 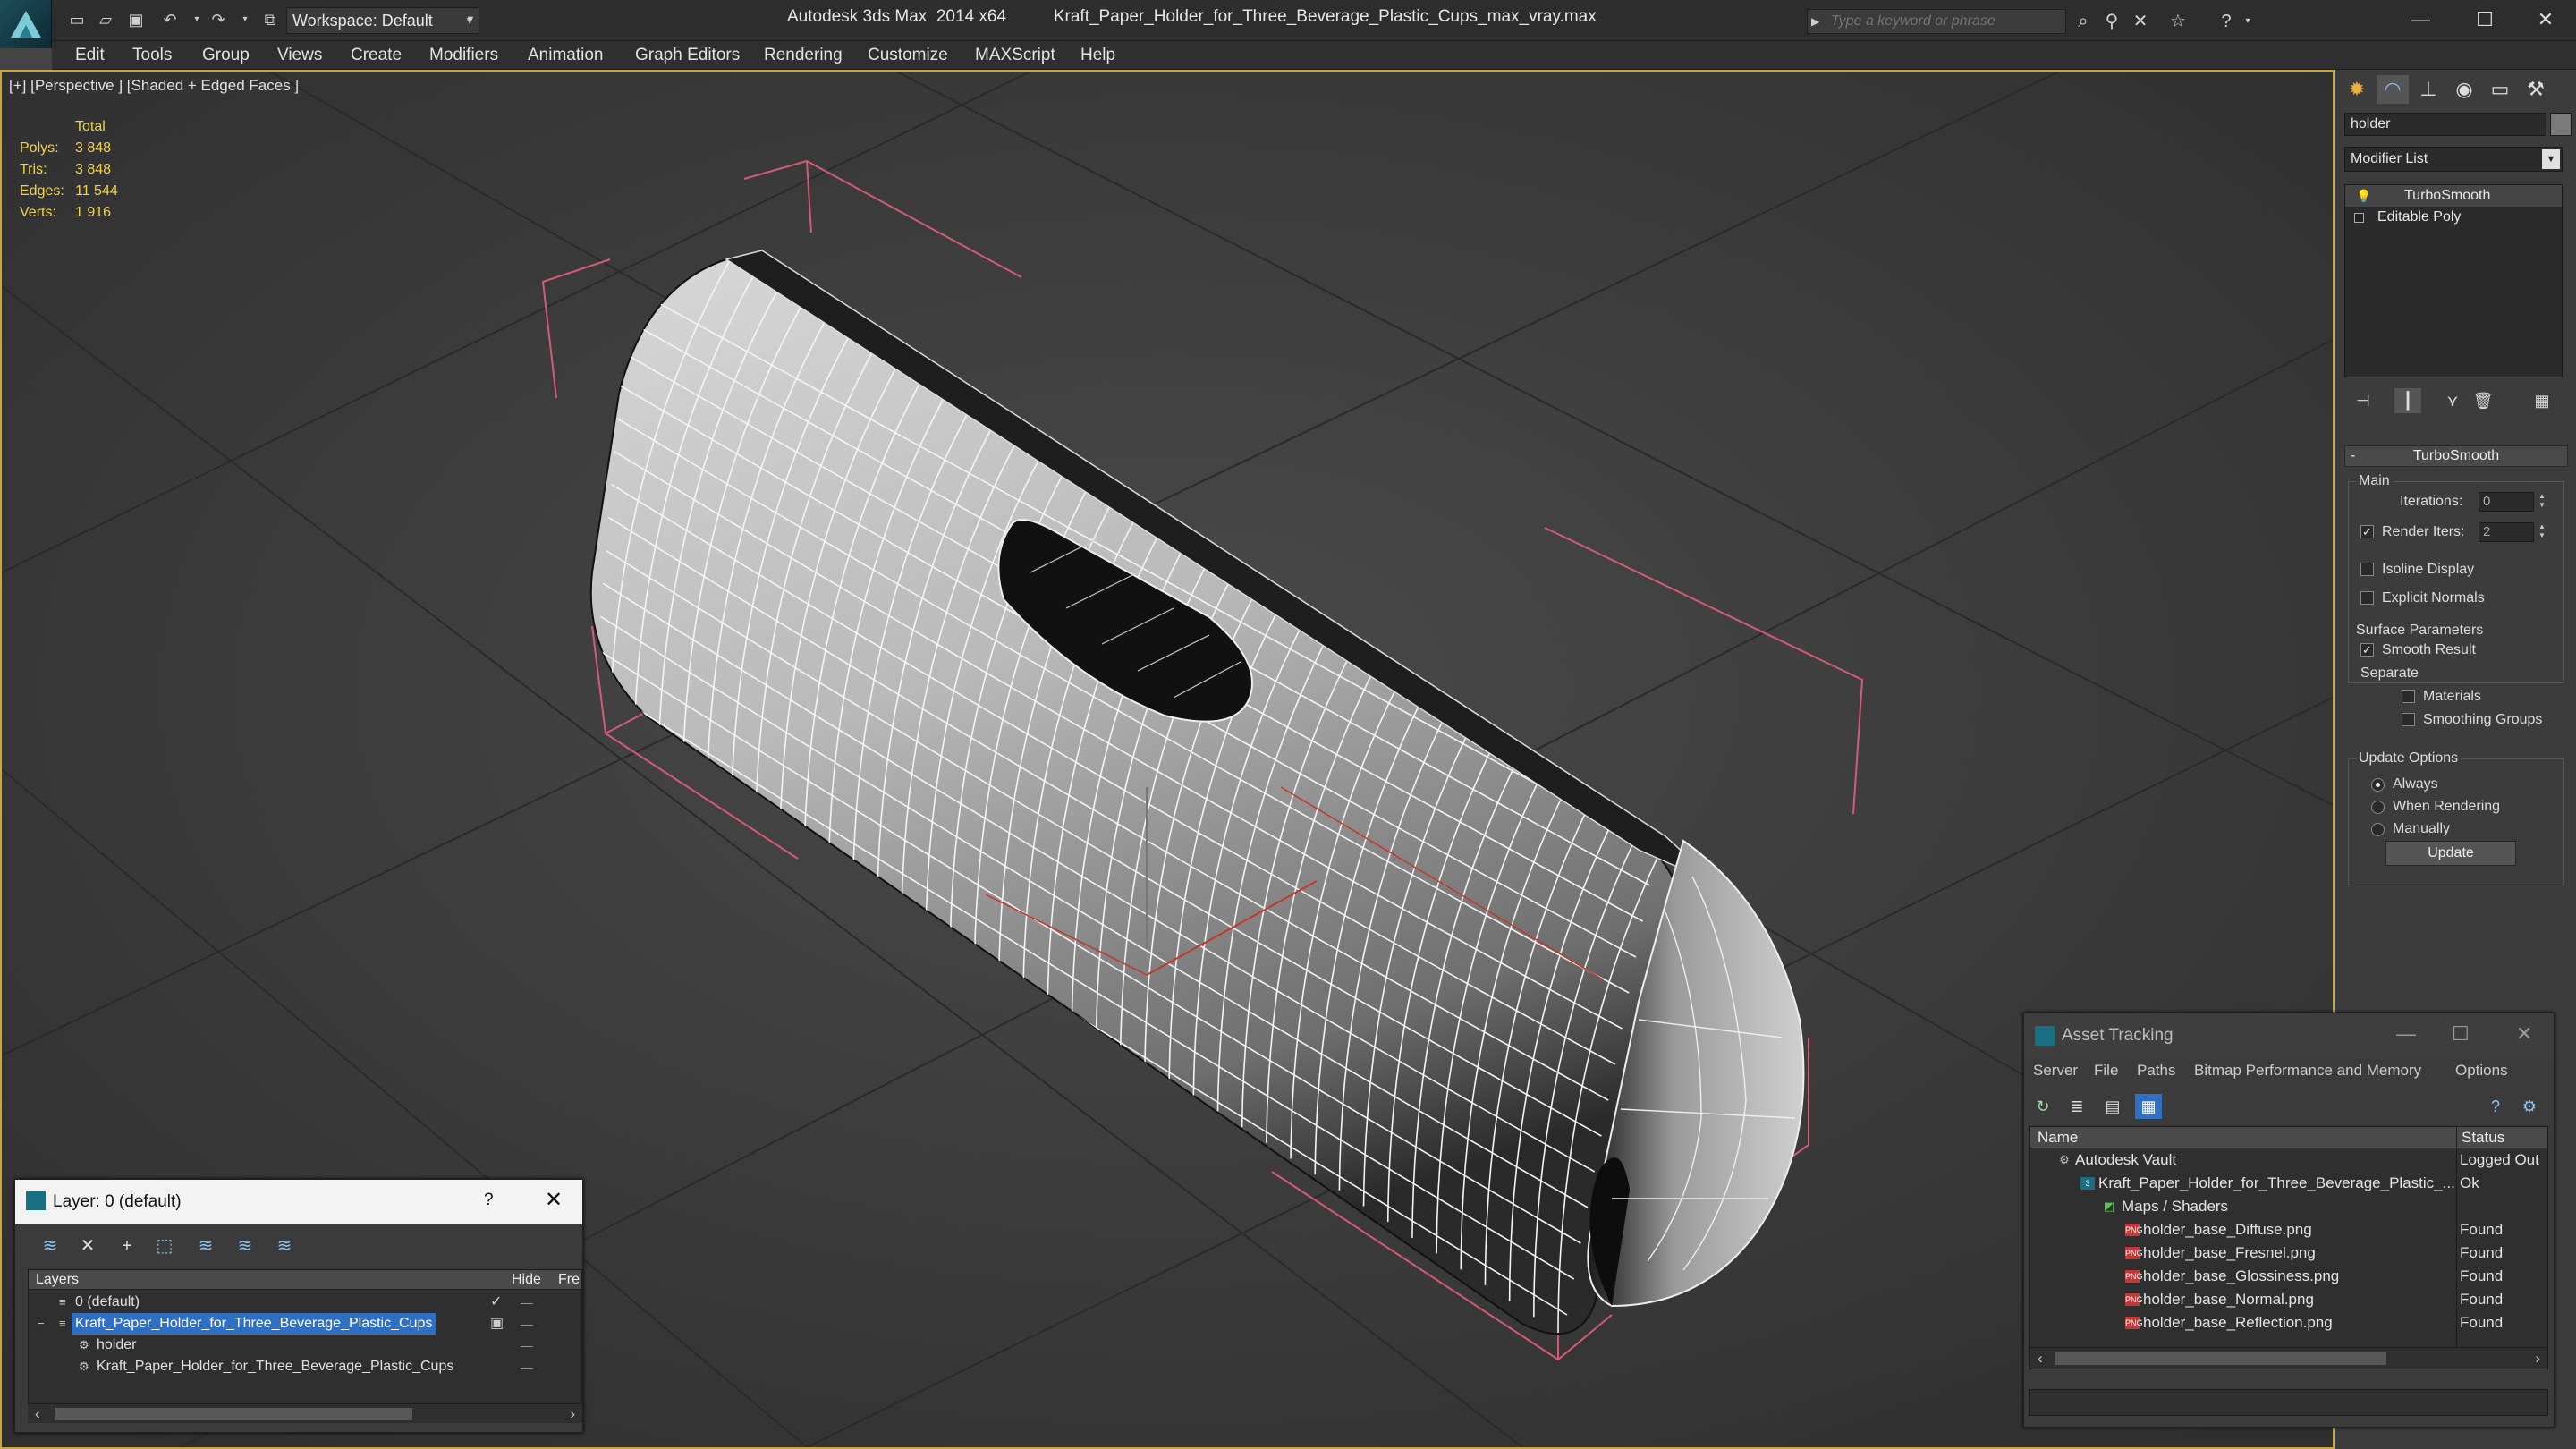 What do you see at coordinates (164, 1246) in the screenshot?
I see `select-in-layer-icon: ⬚` at bounding box center [164, 1246].